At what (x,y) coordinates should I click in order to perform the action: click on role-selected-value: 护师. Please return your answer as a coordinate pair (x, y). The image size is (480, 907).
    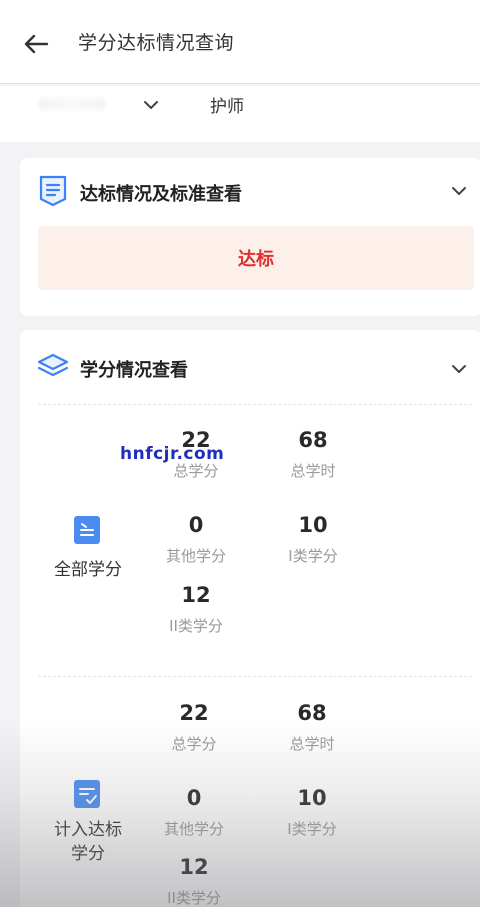
    Looking at the image, I should click on (227, 104).